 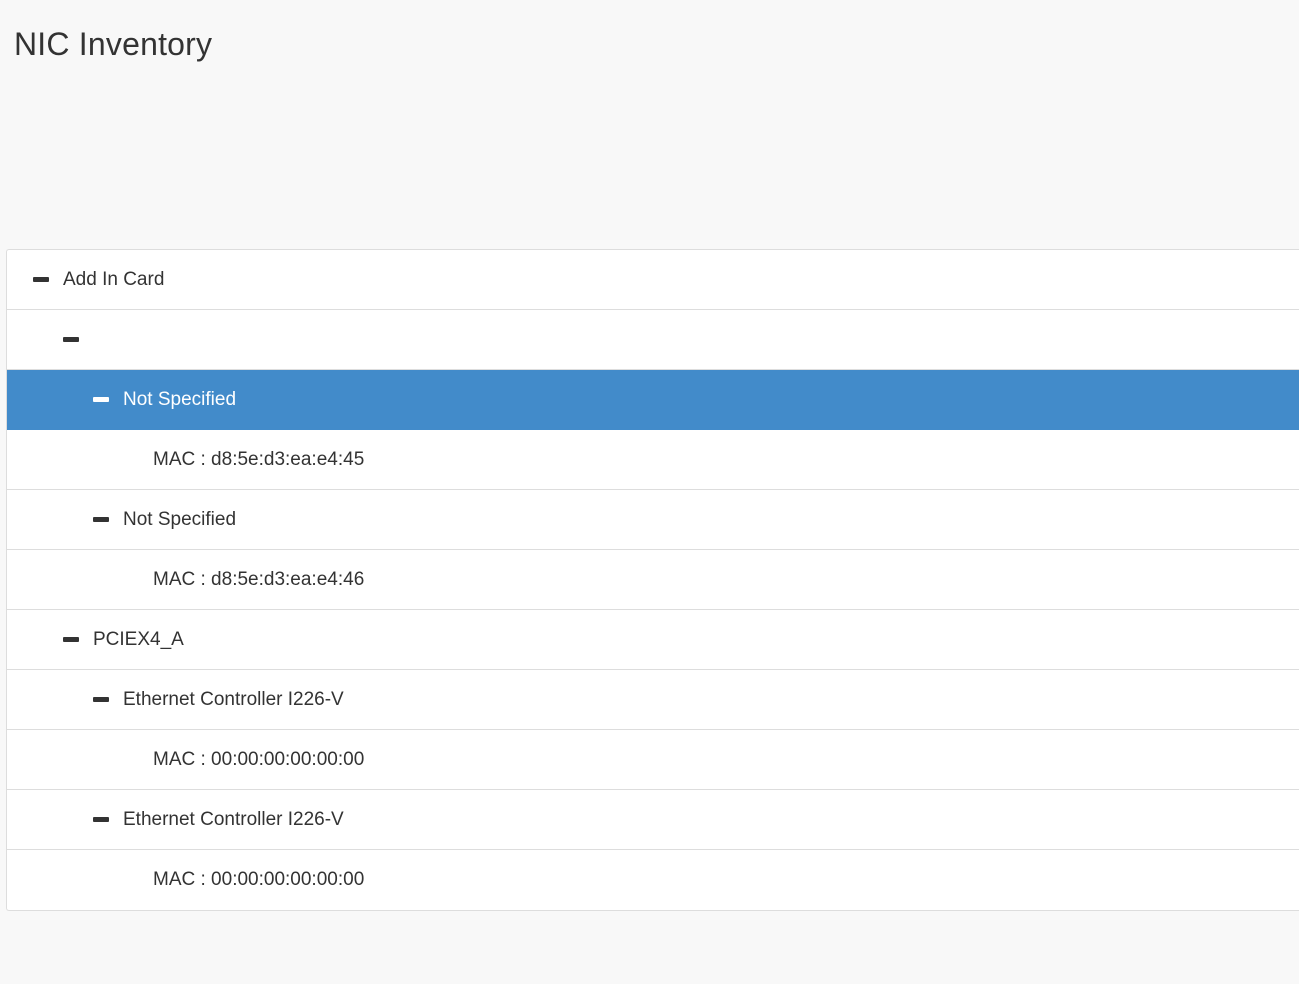 I want to click on tree-node-add-in-card: Add In Card, so click(x=653, y=280).